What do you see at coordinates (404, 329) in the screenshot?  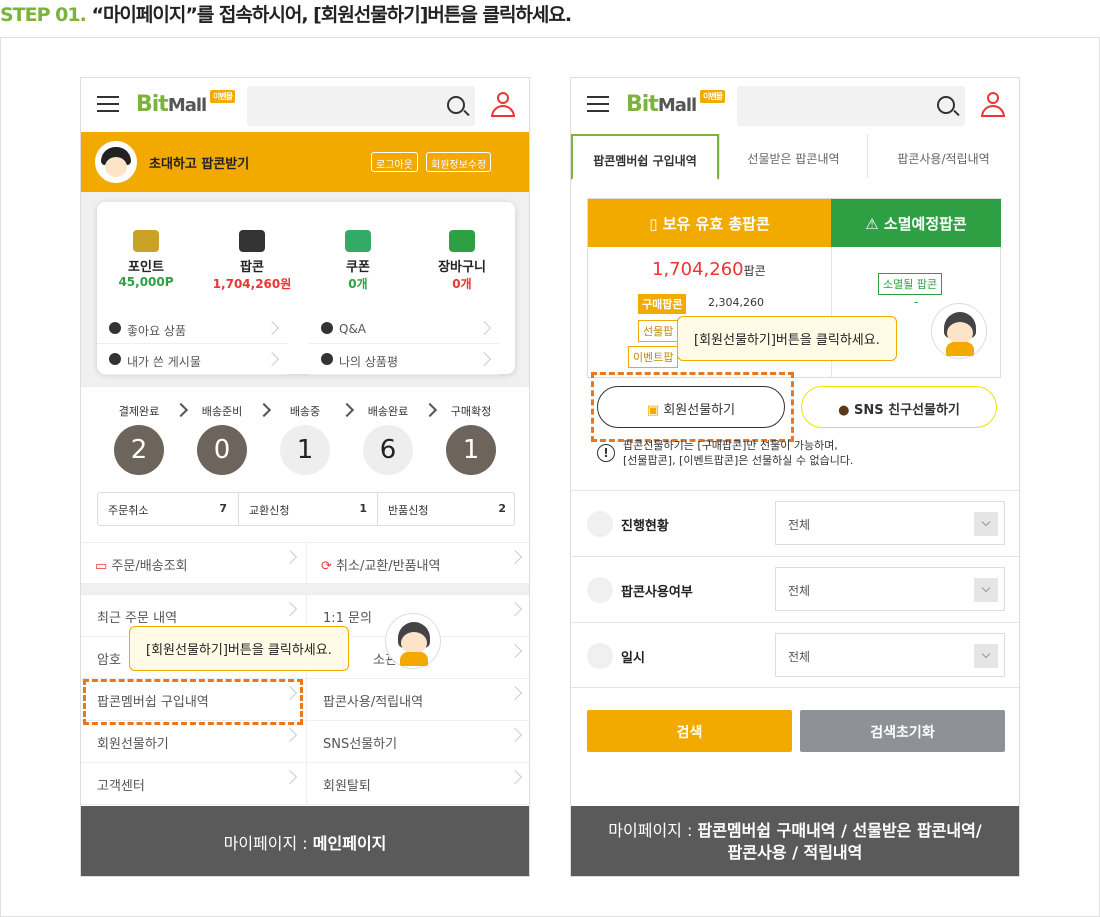 I see `link-qna: Q&A` at bounding box center [404, 329].